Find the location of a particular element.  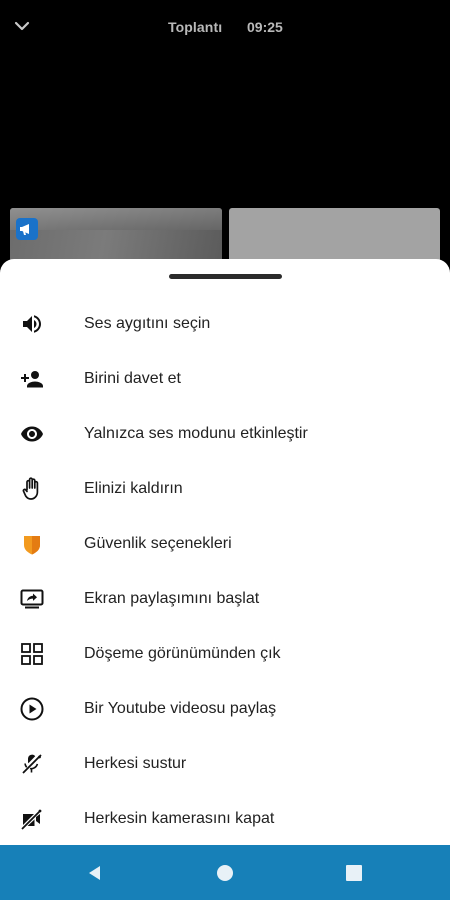

person-add-icon is located at coordinates (32, 379).